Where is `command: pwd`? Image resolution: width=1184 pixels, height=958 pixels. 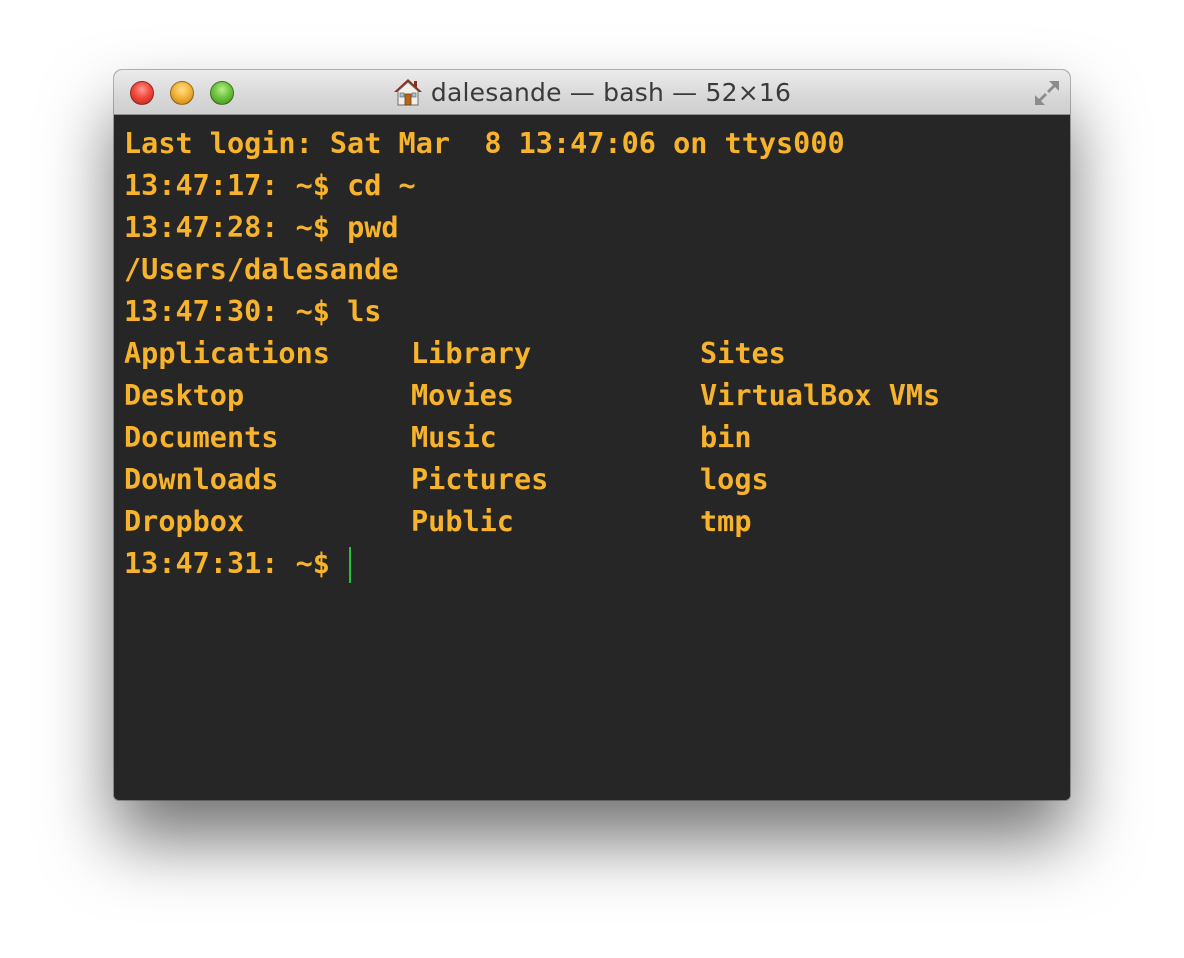
command: pwd is located at coordinates (373, 227).